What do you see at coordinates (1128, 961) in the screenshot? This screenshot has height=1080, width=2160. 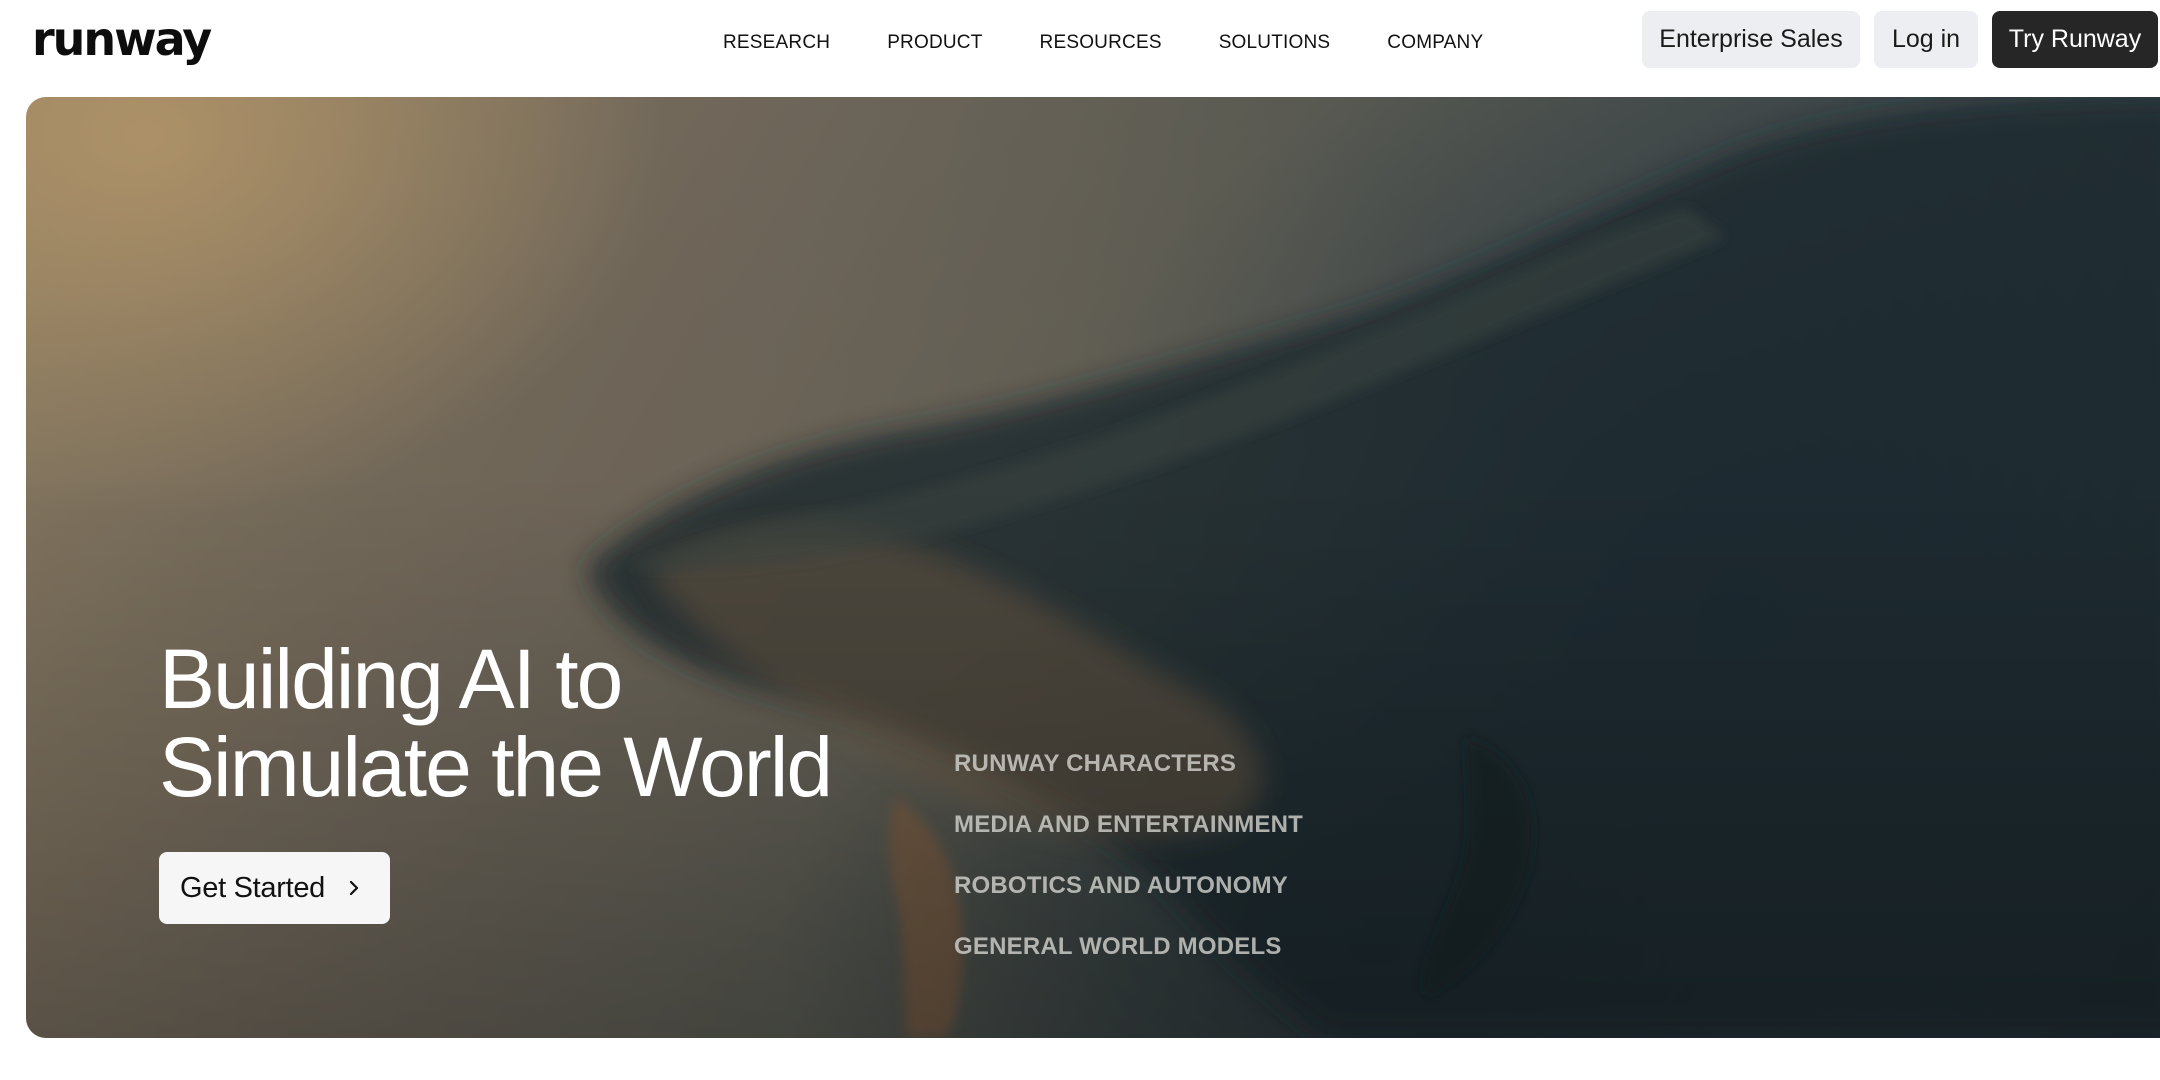 I see `link-general-world-models: GENERAL WORLD MODELS` at bounding box center [1128, 961].